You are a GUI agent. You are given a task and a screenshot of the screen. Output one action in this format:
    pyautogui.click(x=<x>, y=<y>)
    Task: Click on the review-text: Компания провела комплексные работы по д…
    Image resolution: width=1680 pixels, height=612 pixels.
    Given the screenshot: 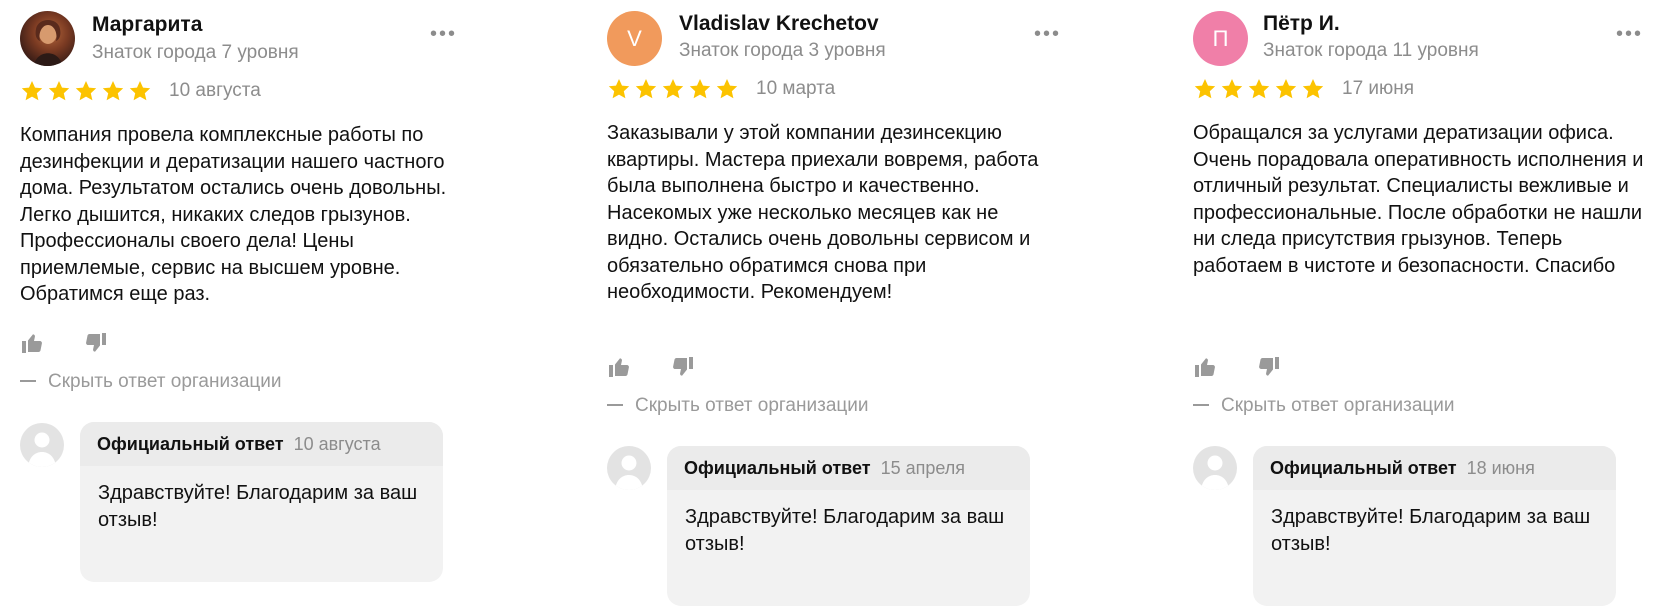 What is the action you would take?
    pyautogui.click(x=233, y=214)
    